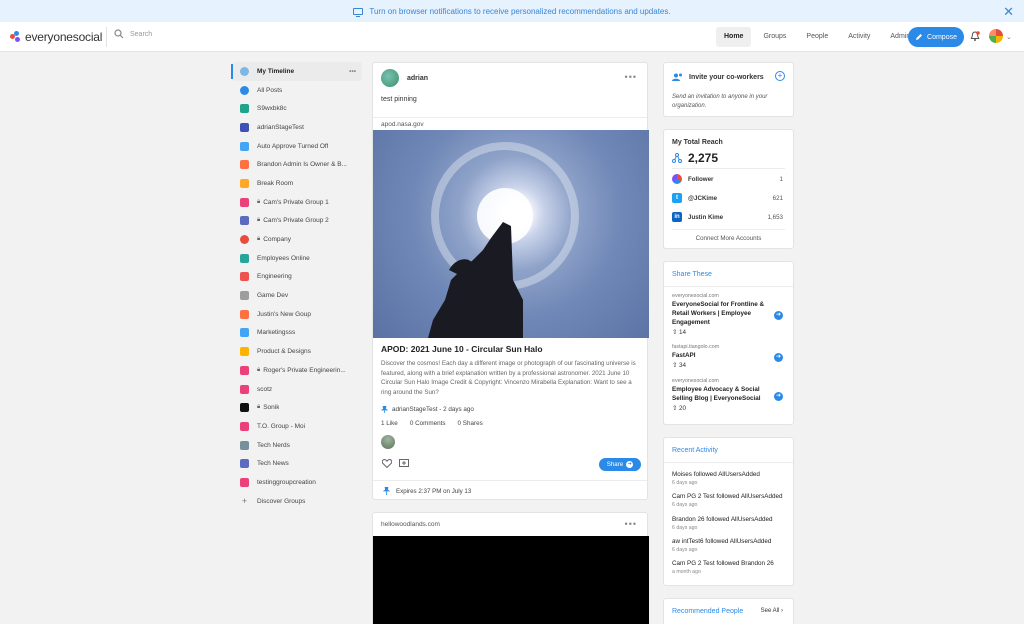 The width and height of the screenshot is (1024, 624). I want to click on sidebar-item: Game Dev, so click(297, 295).